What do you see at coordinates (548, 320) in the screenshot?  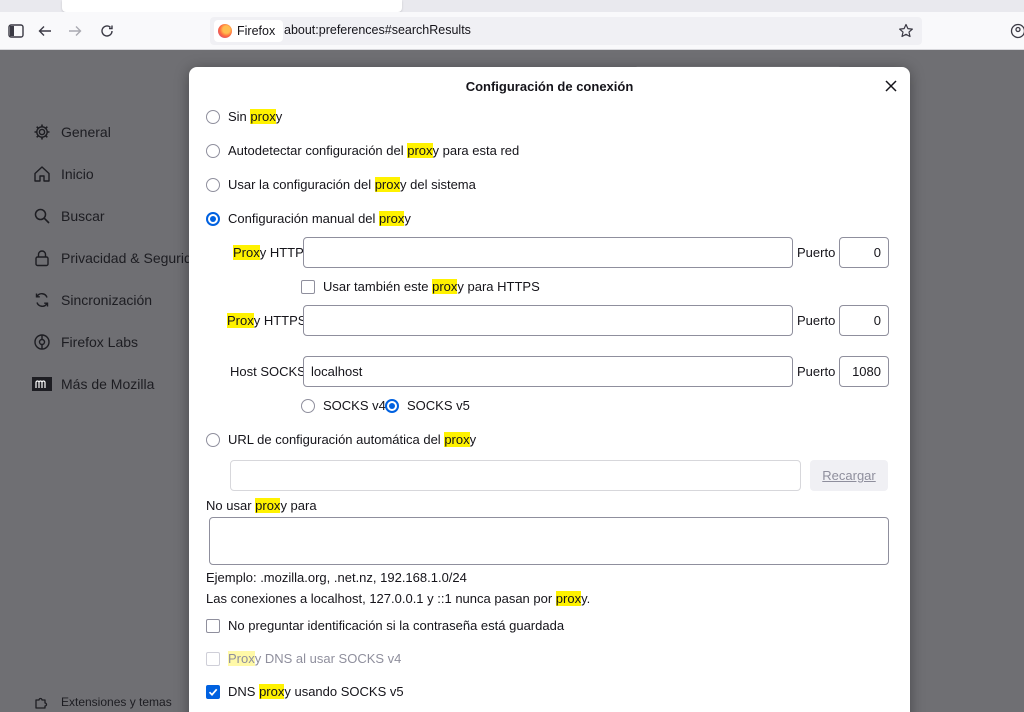 I see `https-proxy-input` at bounding box center [548, 320].